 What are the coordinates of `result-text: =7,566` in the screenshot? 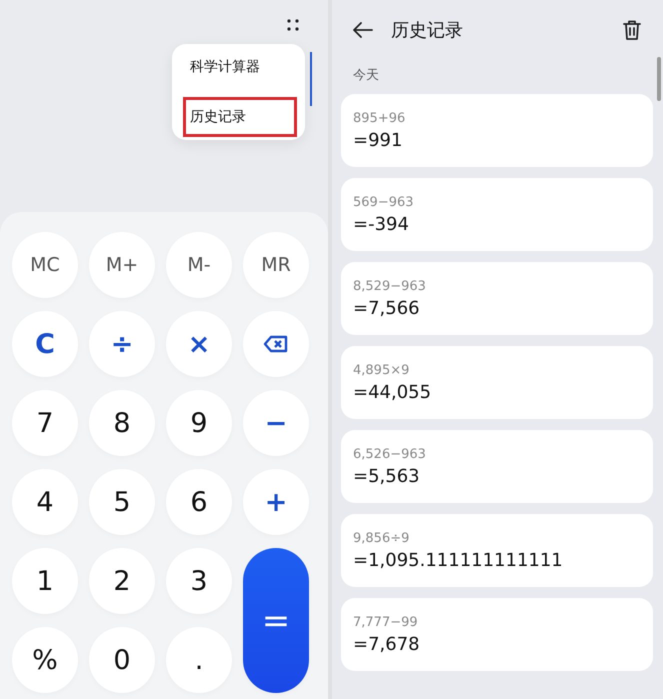 It's located at (387, 308).